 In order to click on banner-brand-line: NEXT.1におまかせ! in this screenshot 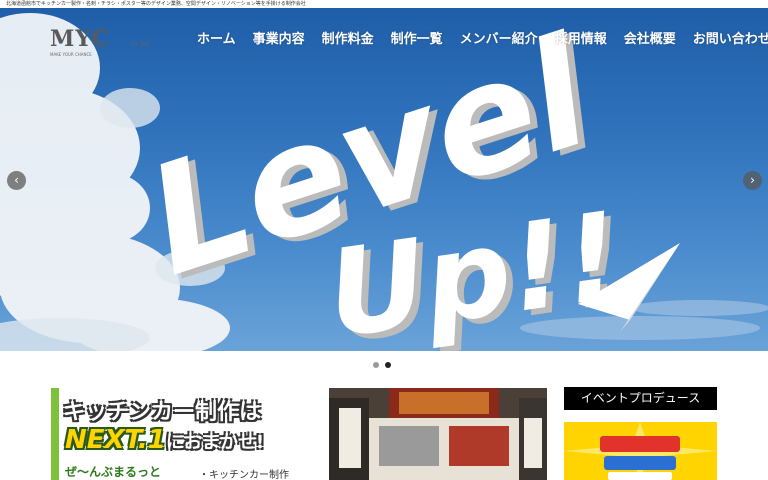, I will do `click(164, 440)`.